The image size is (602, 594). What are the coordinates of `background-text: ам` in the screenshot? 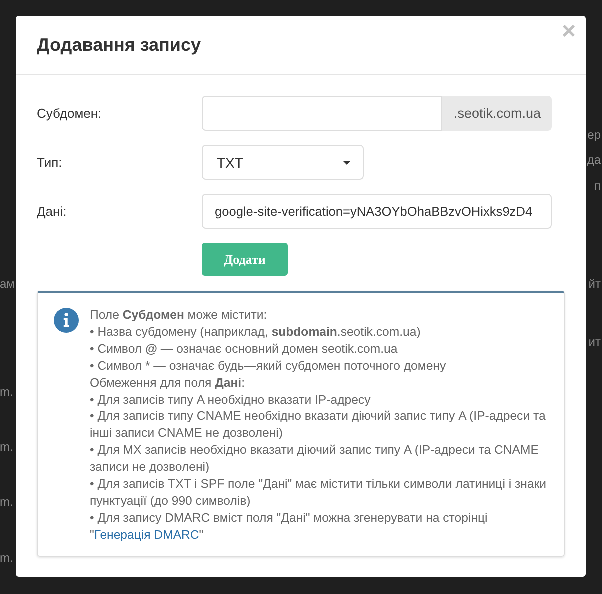 It's located at (7, 284).